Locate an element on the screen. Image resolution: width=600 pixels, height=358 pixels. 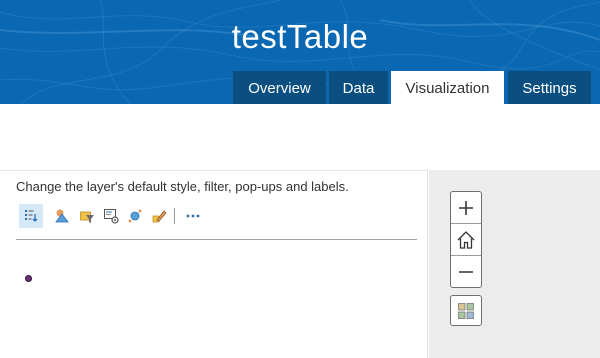
labels-button is located at coordinates (135, 216).